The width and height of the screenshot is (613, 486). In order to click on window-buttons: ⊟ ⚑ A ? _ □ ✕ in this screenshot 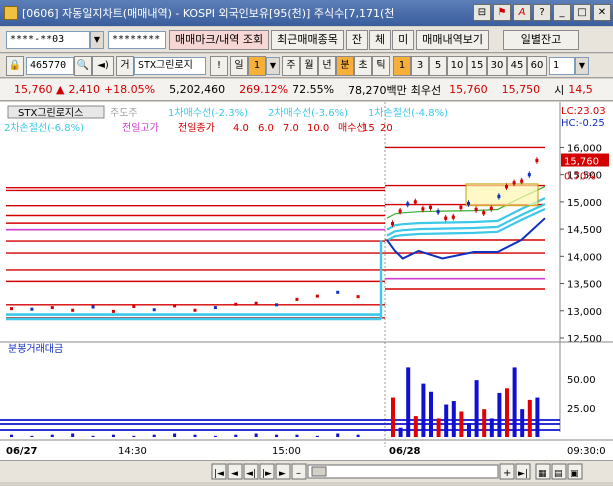, I will do `click(542, 12)`.